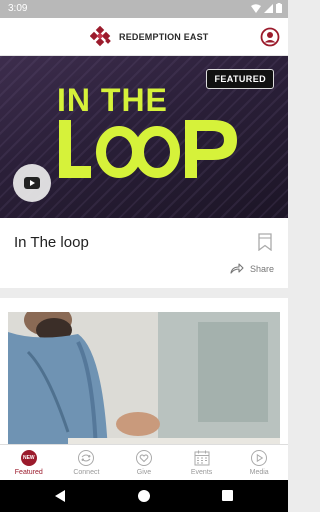 The width and height of the screenshot is (320, 512). What do you see at coordinates (259, 472) in the screenshot?
I see `nav-media-label: Media` at bounding box center [259, 472].